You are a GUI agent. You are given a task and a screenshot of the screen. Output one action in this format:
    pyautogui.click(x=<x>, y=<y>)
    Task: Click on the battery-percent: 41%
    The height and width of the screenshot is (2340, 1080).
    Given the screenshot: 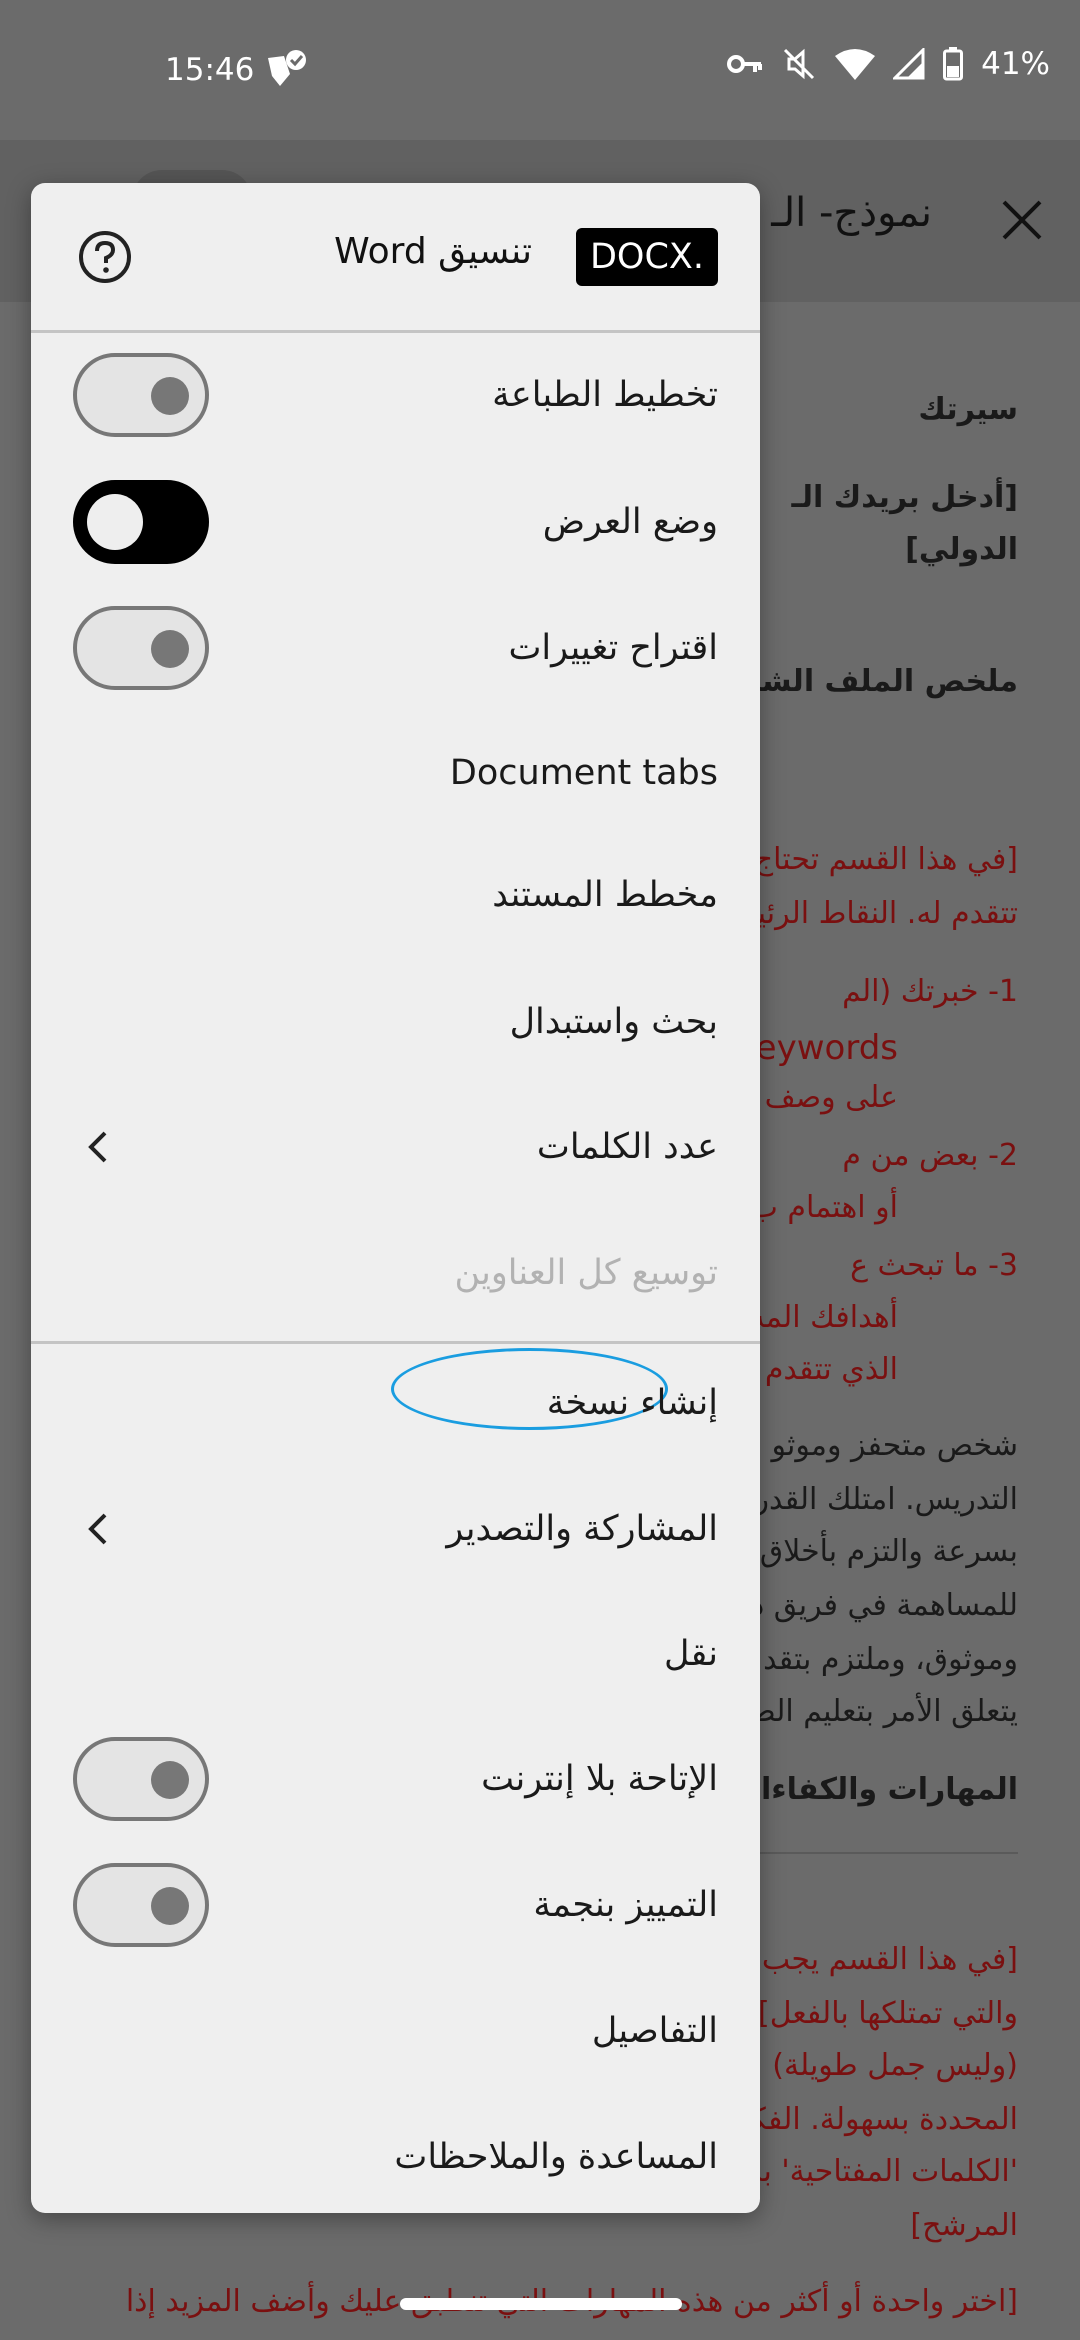 What is the action you would take?
    pyautogui.click(x=1015, y=64)
    